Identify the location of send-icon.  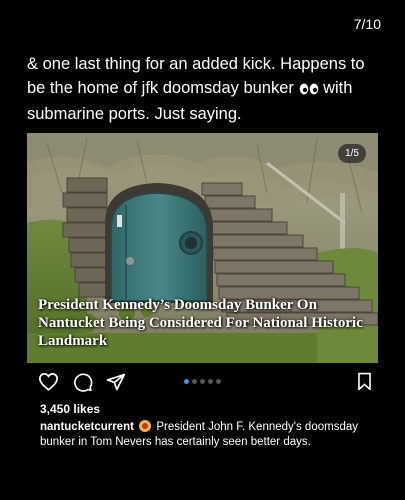
(116, 384).